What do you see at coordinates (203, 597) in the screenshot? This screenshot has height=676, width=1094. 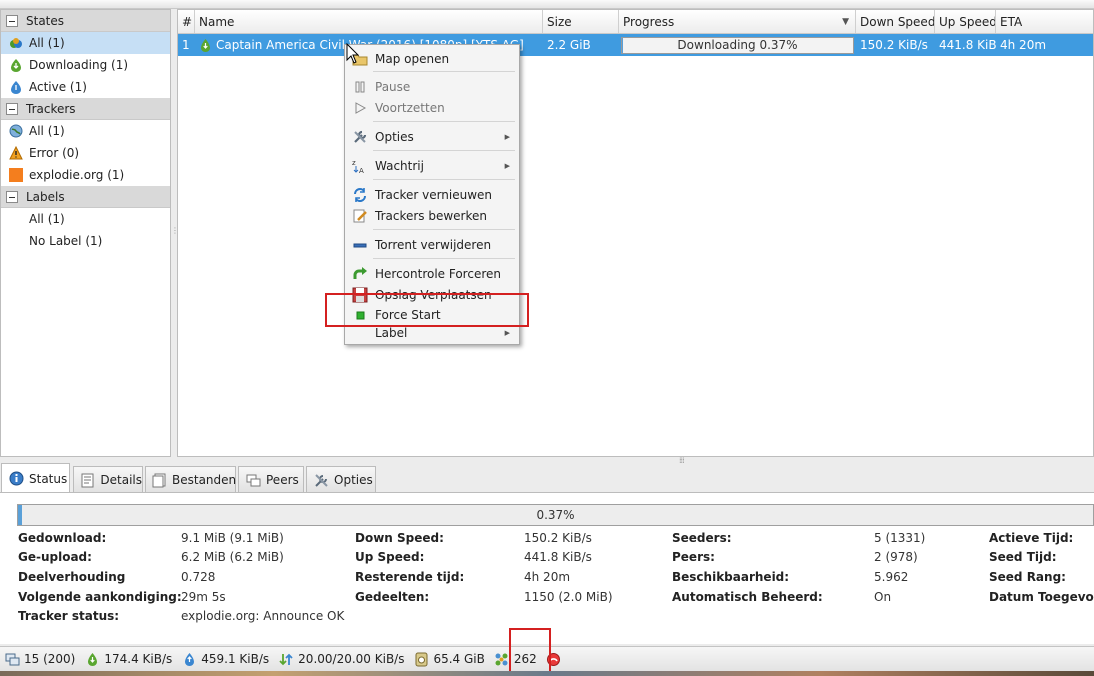 I see `next-announce-value: 29m 5s` at bounding box center [203, 597].